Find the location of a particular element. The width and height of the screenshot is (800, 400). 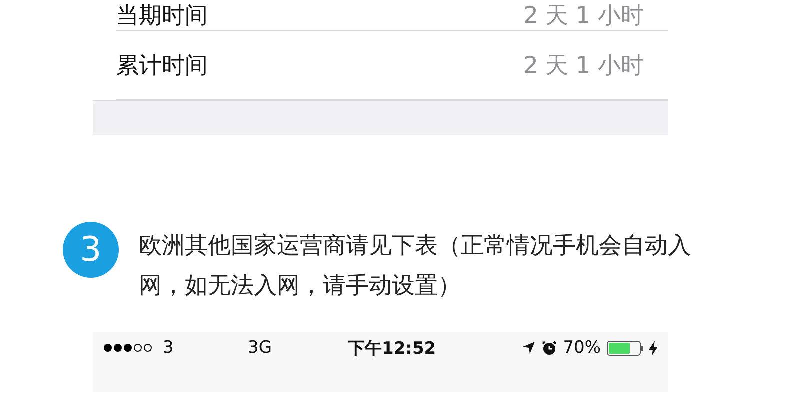

battery-percent: 70% is located at coordinates (582, 348).